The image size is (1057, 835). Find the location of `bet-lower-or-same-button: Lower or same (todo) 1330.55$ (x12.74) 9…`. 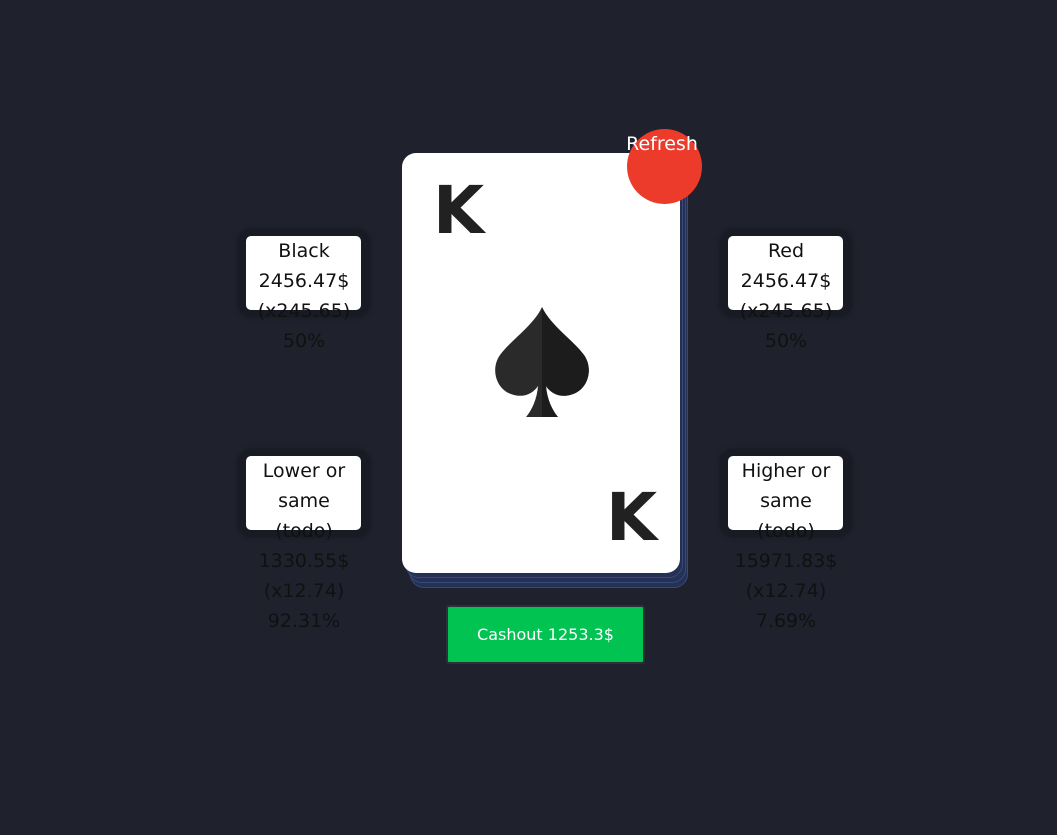

bet-lower-or-same-button: Lower or same (todo) 1330.55$ (x12.74) 9… is located at coordinates (304, 543).